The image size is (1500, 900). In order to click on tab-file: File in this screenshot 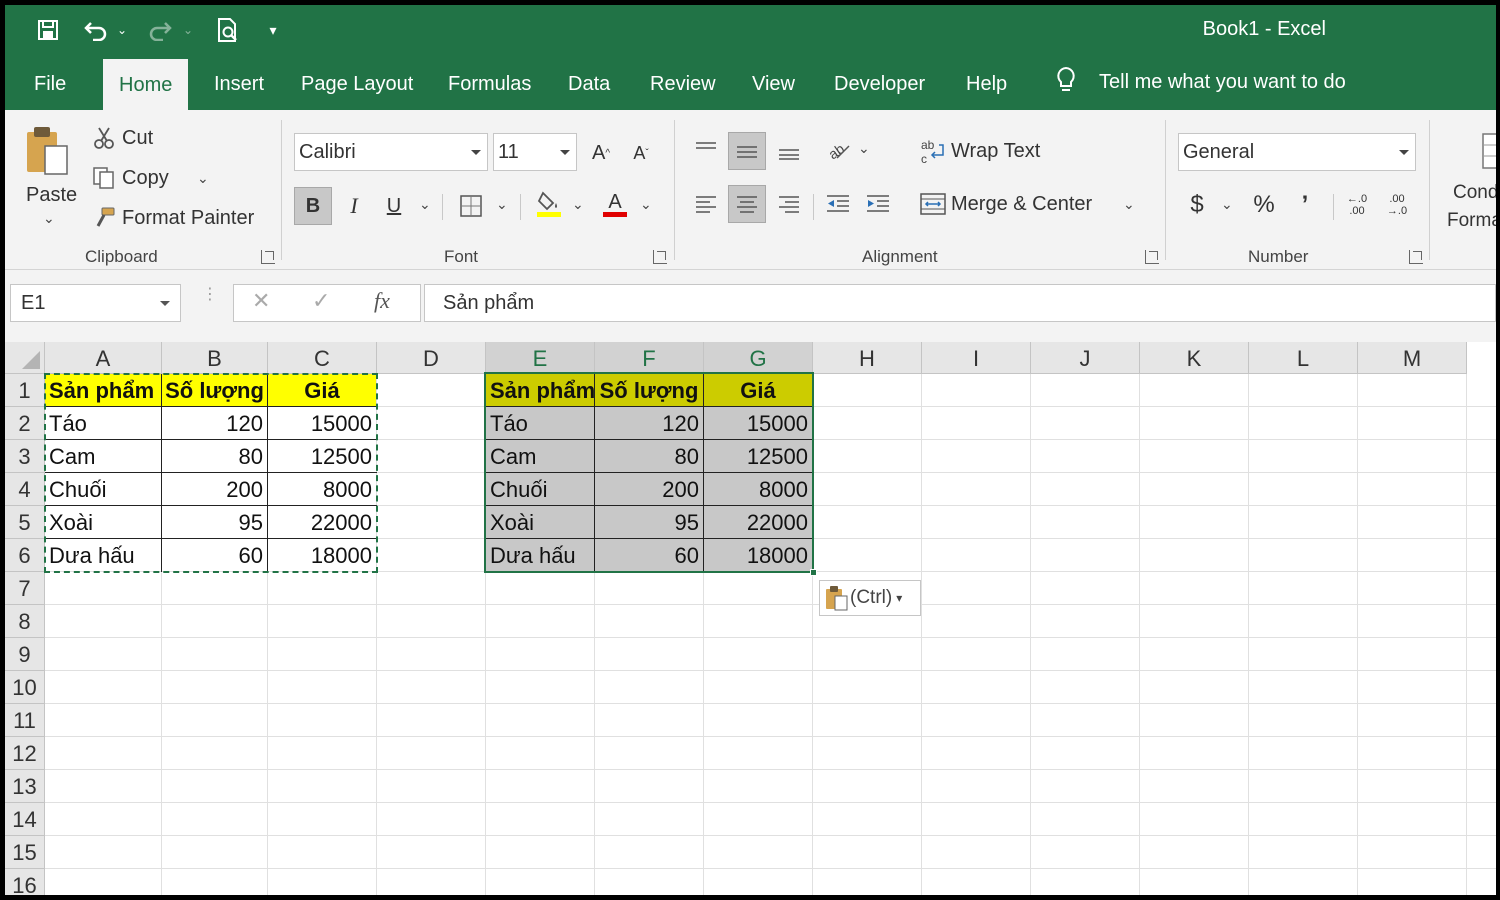, I will do `click(50, 82)`.